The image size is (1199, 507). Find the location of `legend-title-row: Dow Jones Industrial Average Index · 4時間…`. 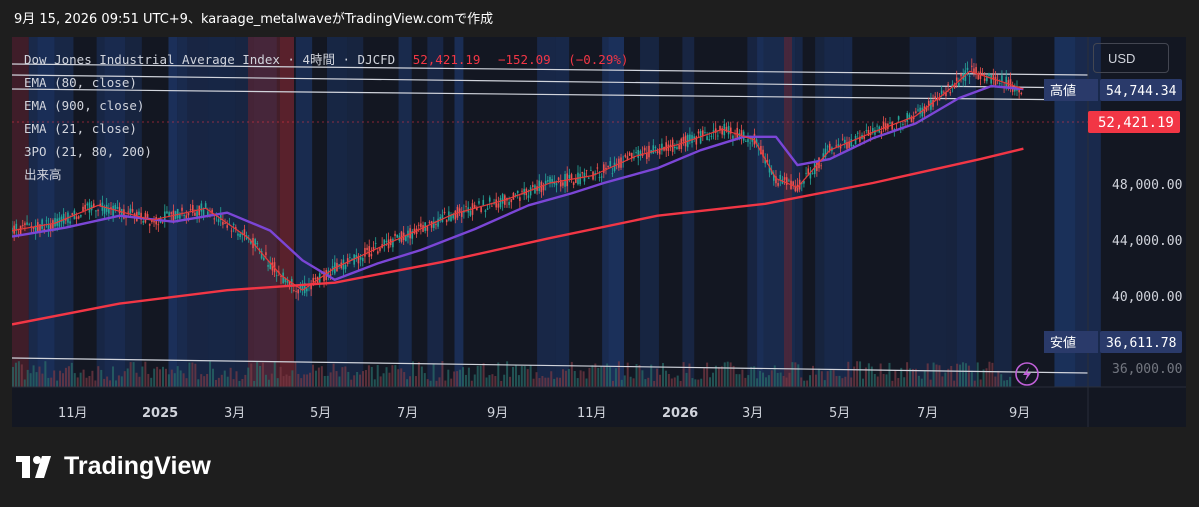

legend-title-row: Dow Jones Industrial Average Index · 4時間… is located at coordinates (326, 59).